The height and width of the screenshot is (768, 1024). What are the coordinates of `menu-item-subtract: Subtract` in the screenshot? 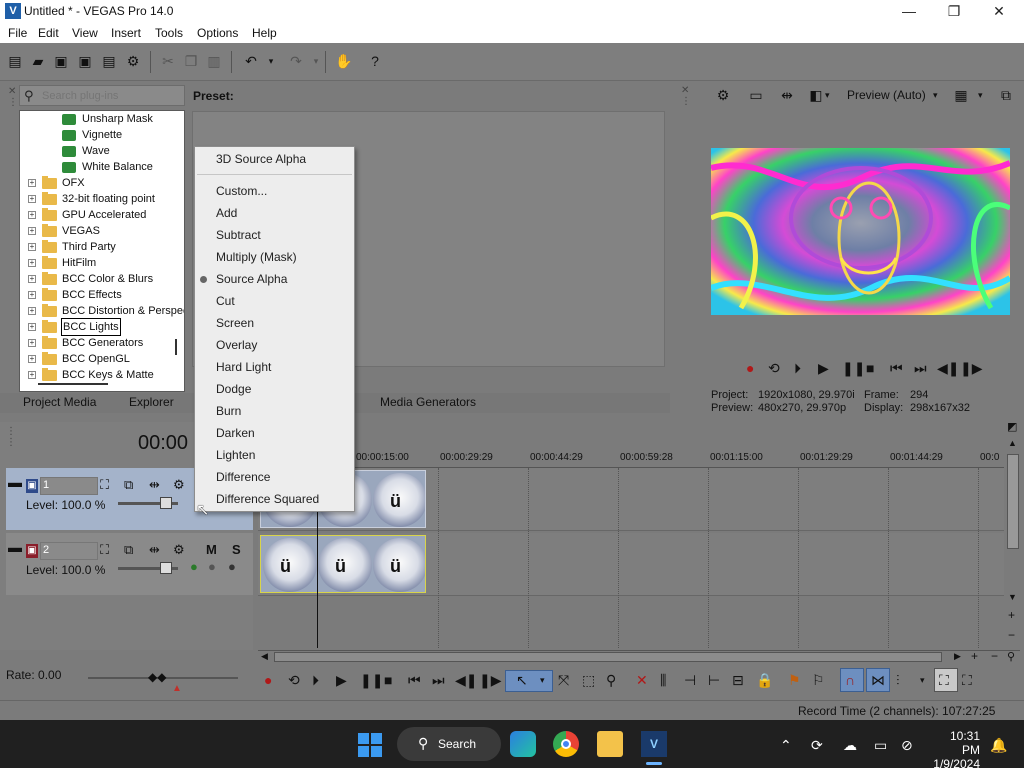 It's located at (238, 235).